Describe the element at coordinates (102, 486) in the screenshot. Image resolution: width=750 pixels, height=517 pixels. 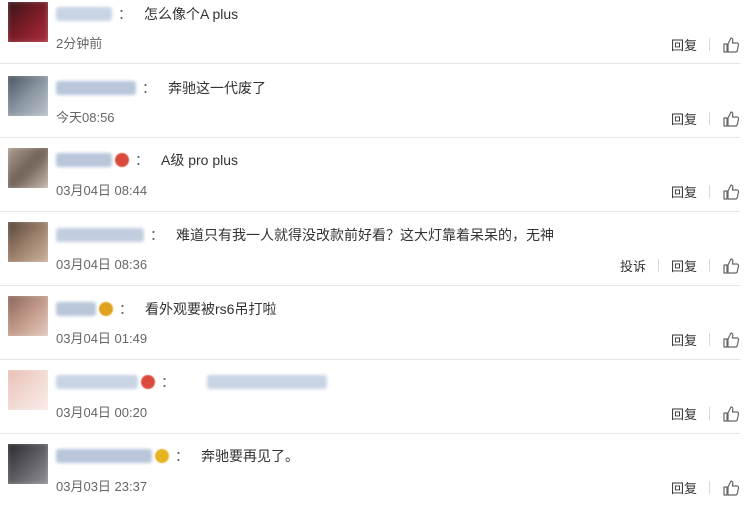
I see `comment-time: 03月03日 23:37` at that location.